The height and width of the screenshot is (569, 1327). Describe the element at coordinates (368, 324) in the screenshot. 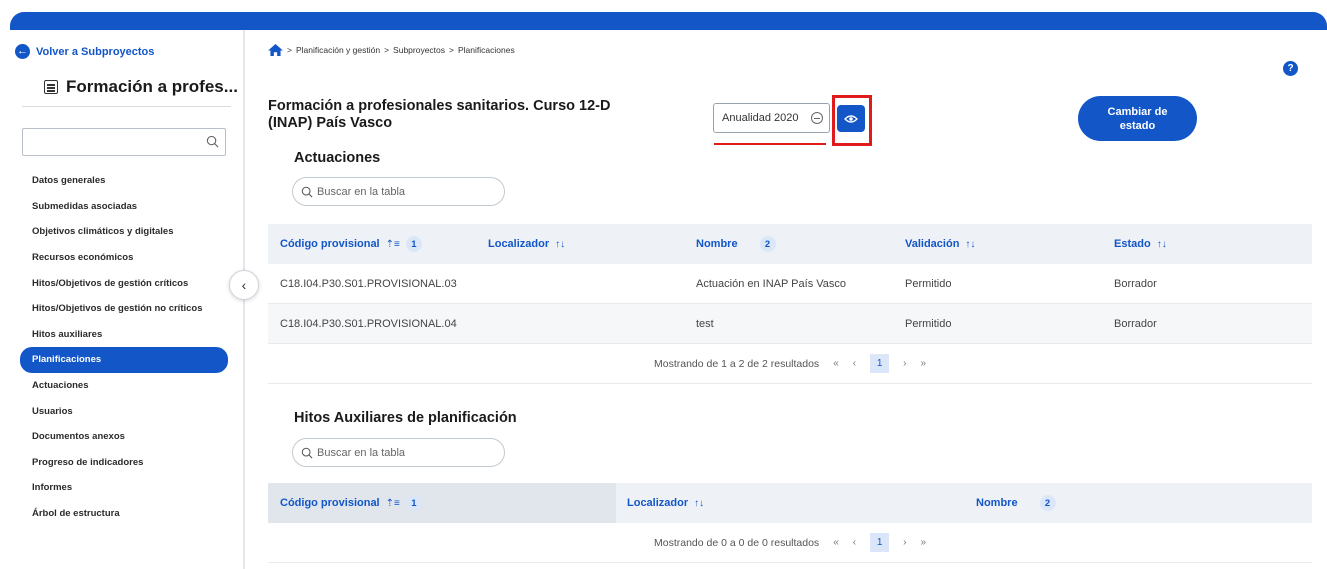

I see `cell-codigo: C18.I04.P30.S01.PROVISIONAL.04` at that location.